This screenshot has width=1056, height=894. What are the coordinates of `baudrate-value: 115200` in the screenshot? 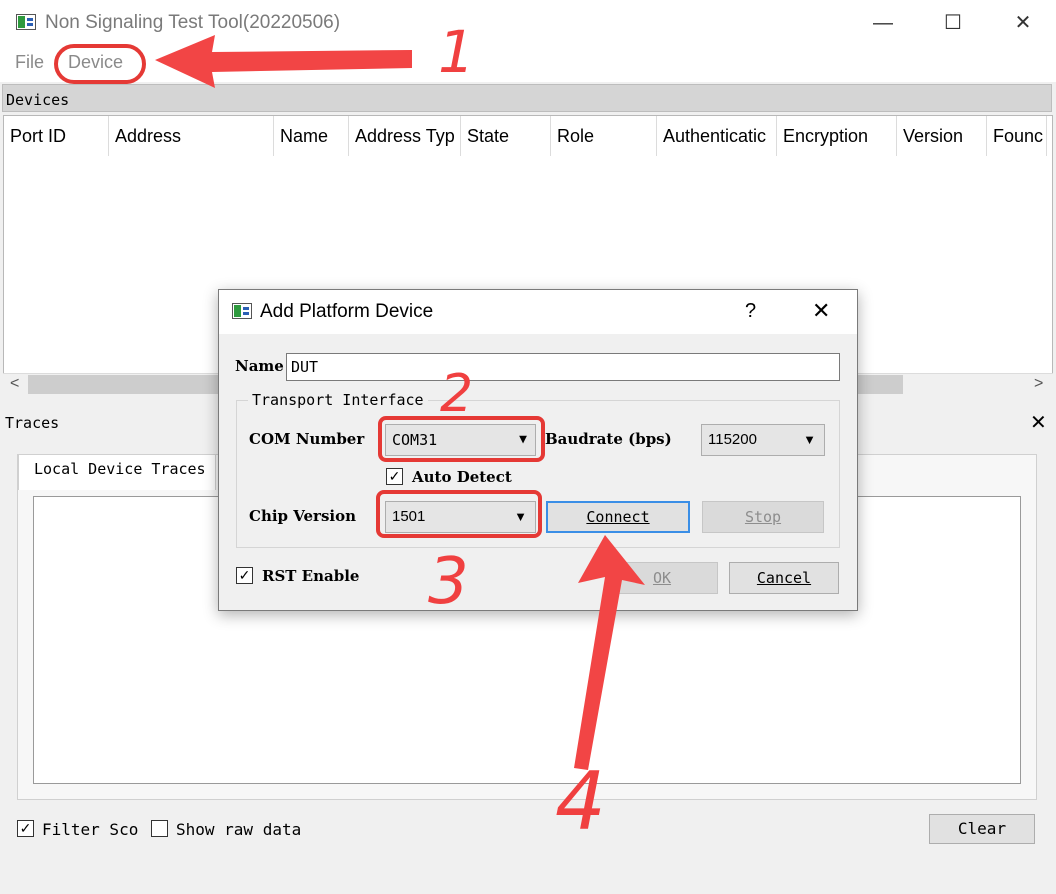 It's located at (732, 439).